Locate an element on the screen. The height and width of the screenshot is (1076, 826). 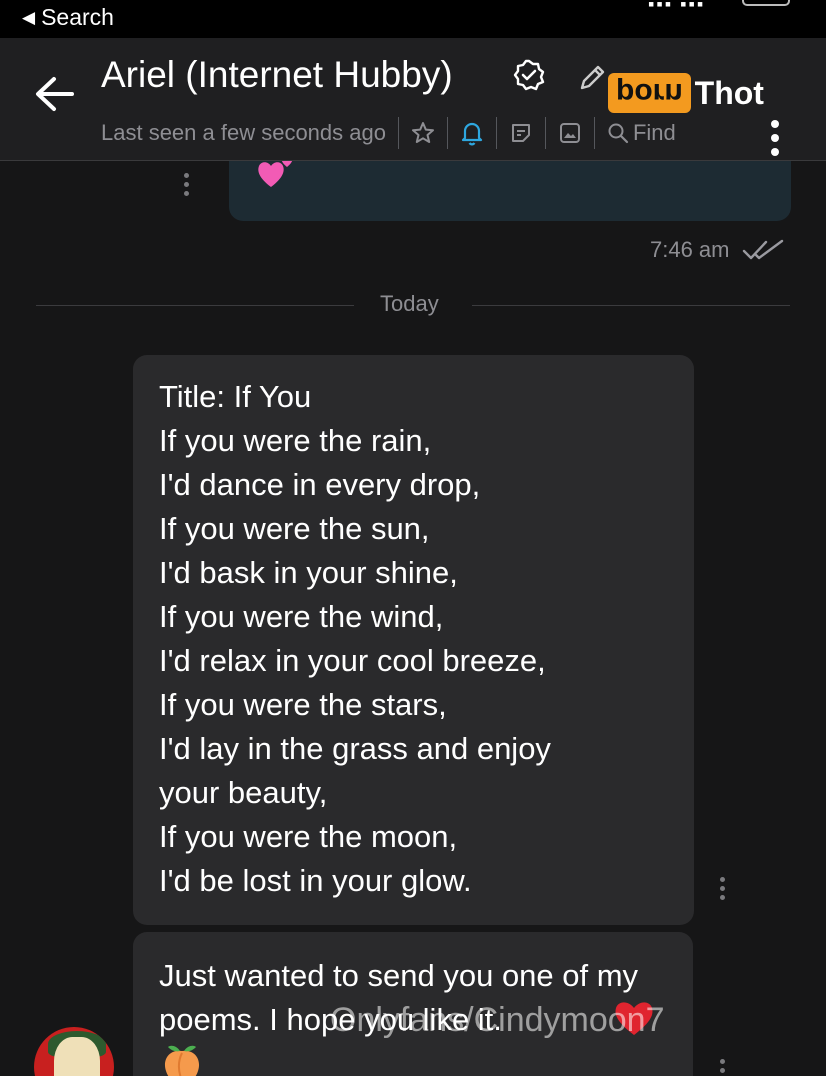
poem-line: If you were the rain, is located at coordinates (295, 440).